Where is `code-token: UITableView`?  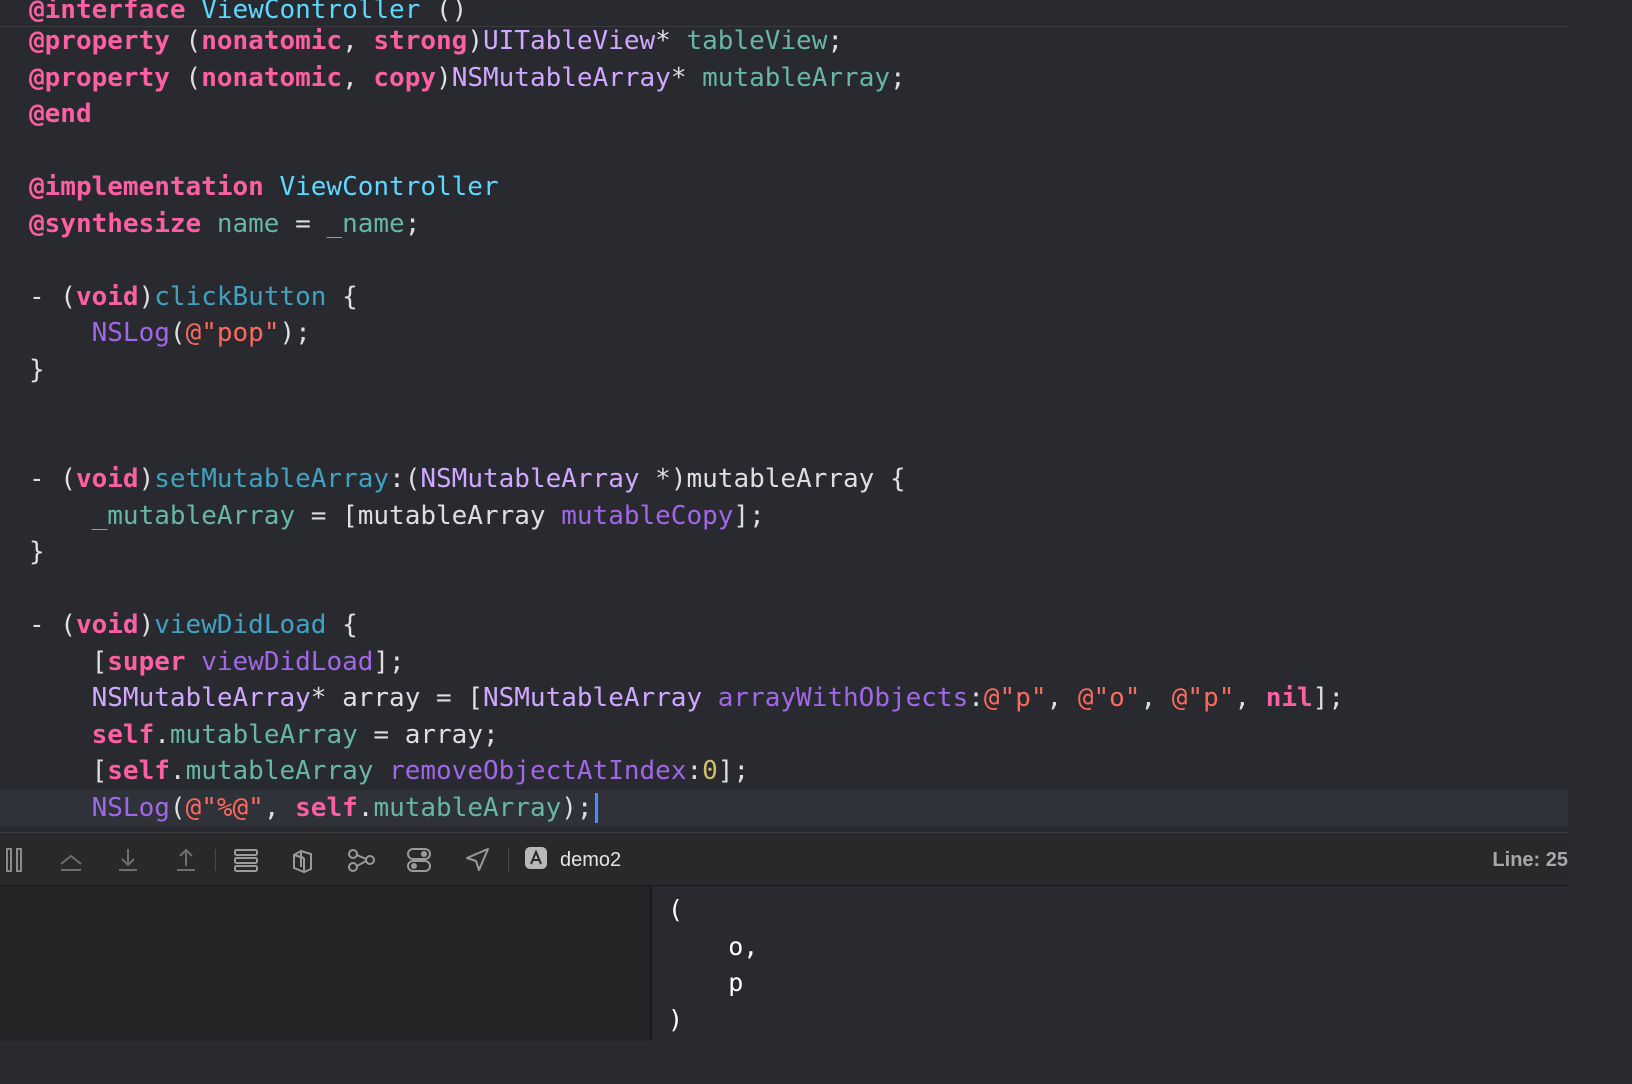 code-token: UITableView is located at coordinates (569, 41).